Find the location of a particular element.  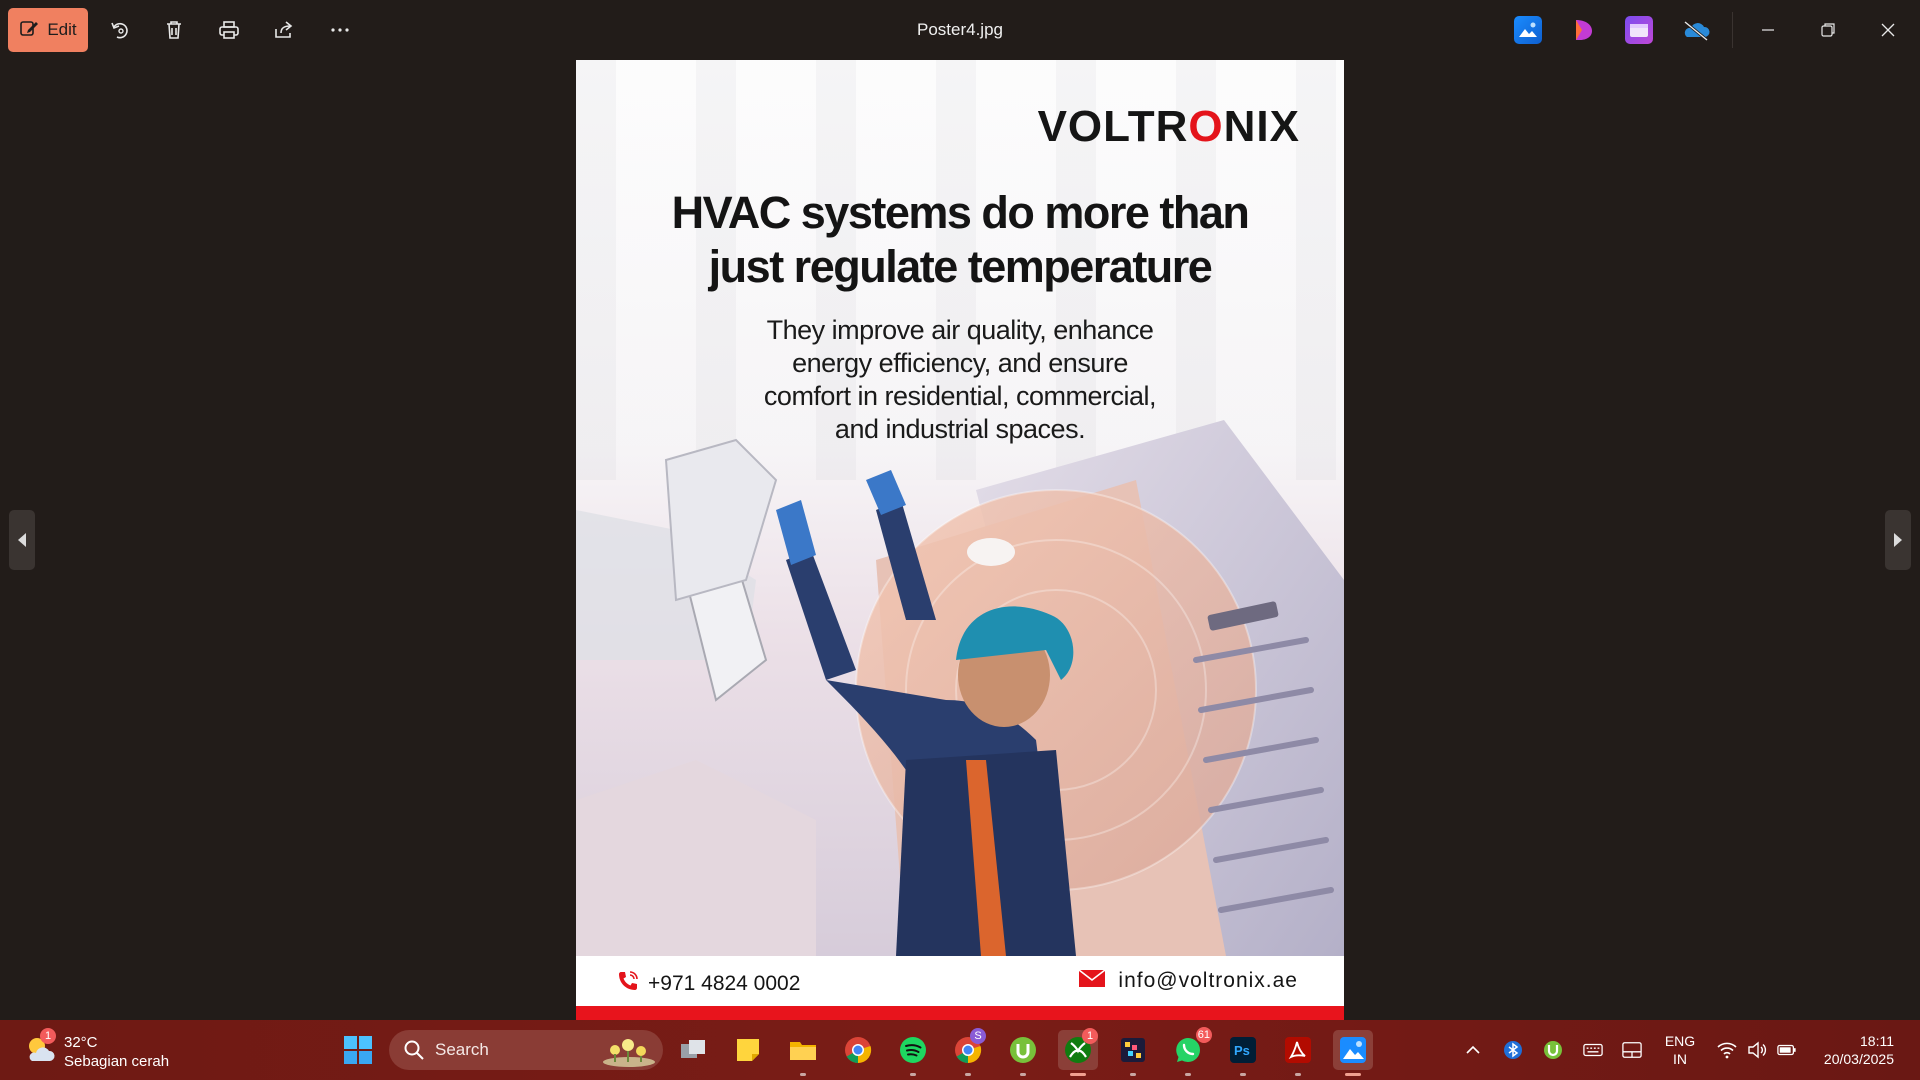

spotify-app is located at coordinates (913, 1053).